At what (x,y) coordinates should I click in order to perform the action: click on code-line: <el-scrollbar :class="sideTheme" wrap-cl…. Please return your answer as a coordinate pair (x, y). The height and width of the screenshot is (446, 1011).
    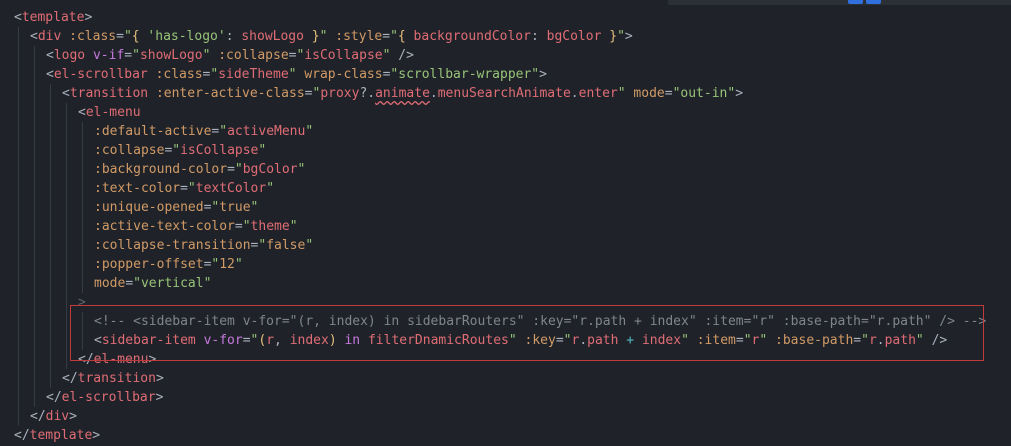
    Looking at the image, I should click on (296, 74).